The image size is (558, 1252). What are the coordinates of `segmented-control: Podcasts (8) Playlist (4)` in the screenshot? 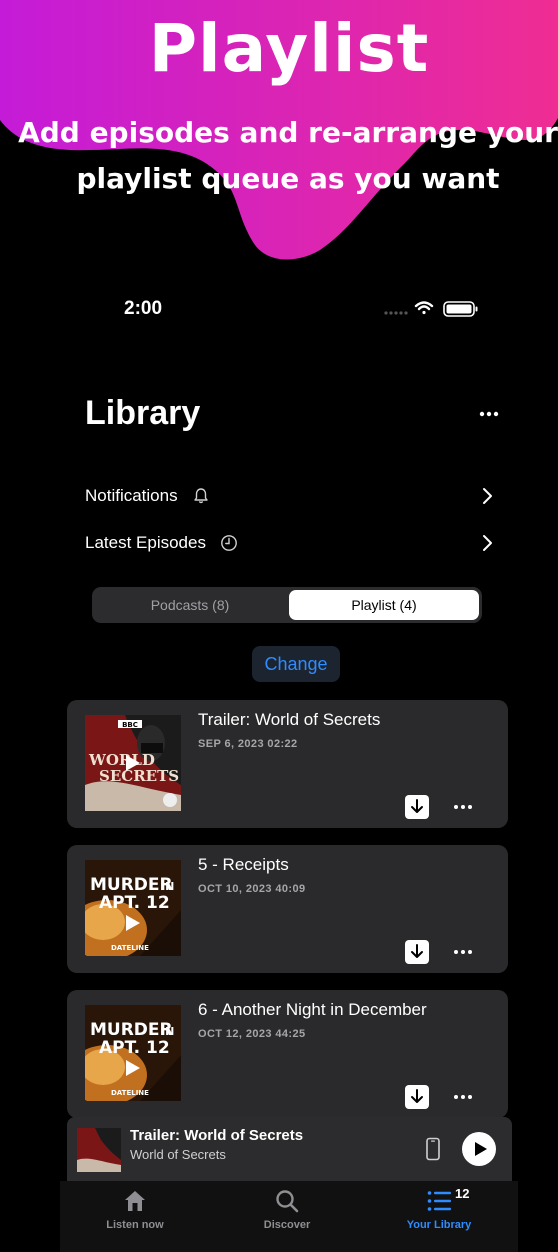 It's located at (287, 605).